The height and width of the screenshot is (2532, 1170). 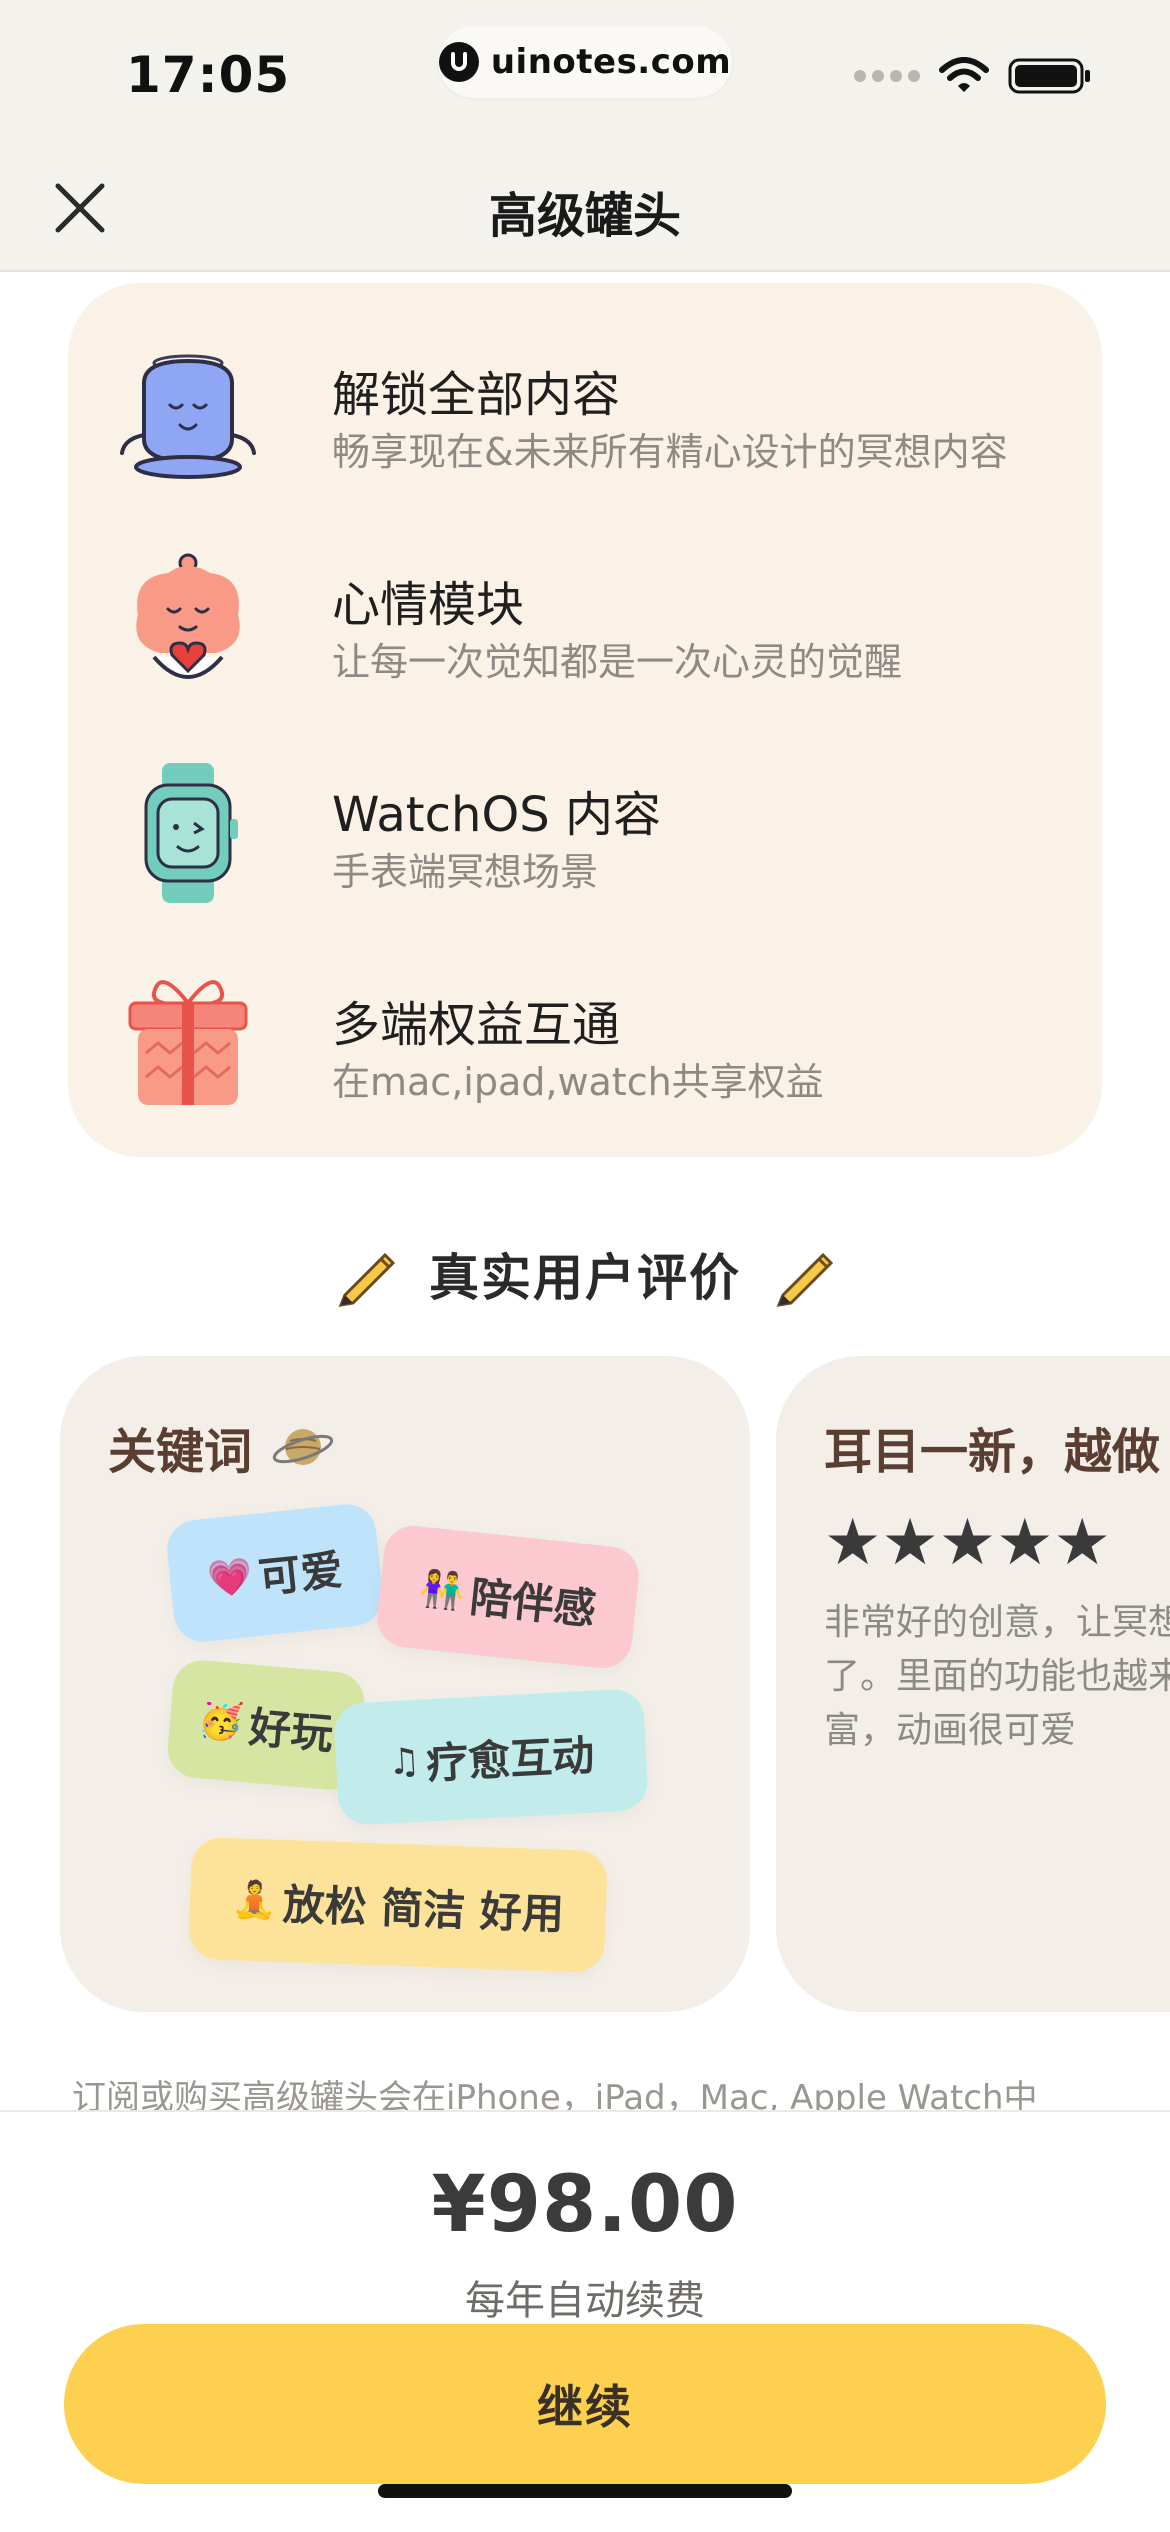 I want to click on music-note-icon: ♫, so click(x=404, y=1761).